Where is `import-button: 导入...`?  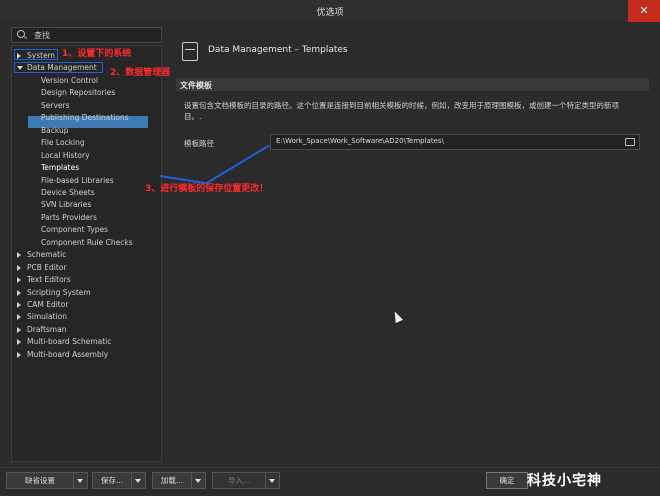 import-button: 导入... is located at coordinates (246, 480).